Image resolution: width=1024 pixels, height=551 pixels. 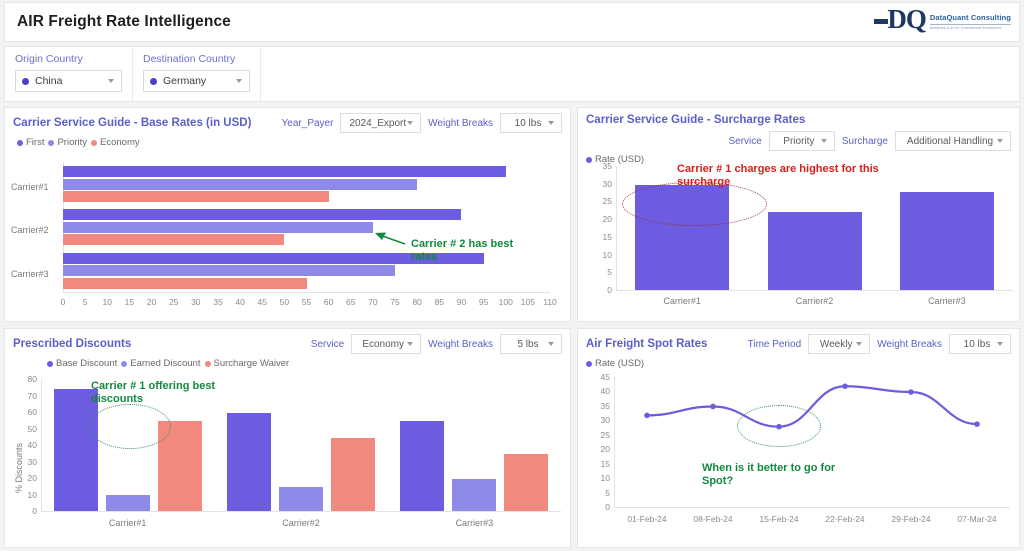 What do you see at coordinates (196, 196) in the screenshot?
I see `bar-carrier1-economy` at bounding box center [196, 196].